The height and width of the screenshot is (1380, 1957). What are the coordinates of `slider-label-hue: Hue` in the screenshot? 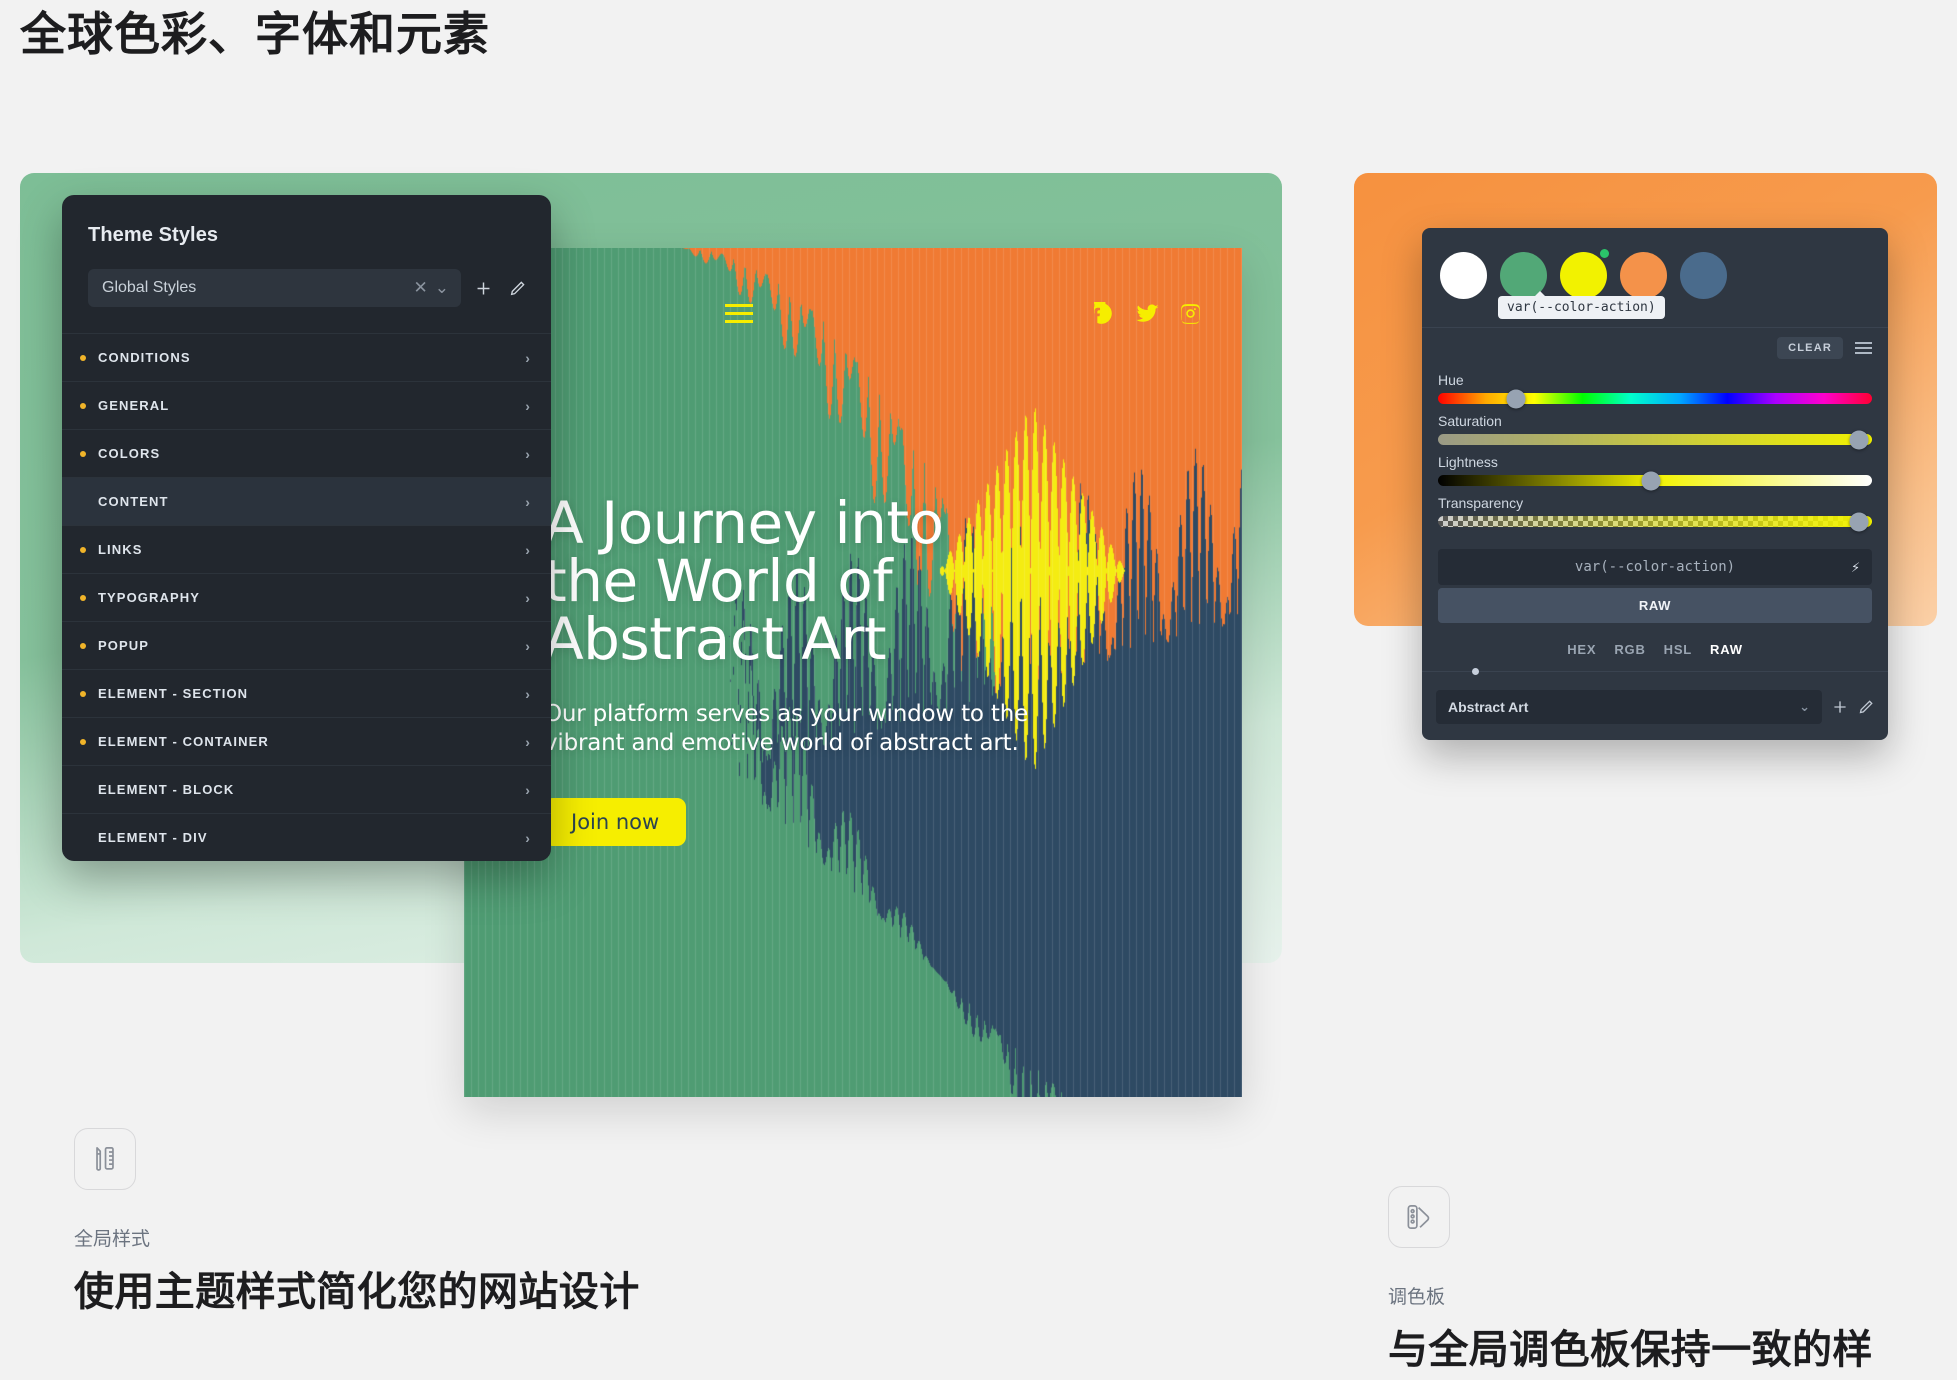 It's located at (1451, 380).